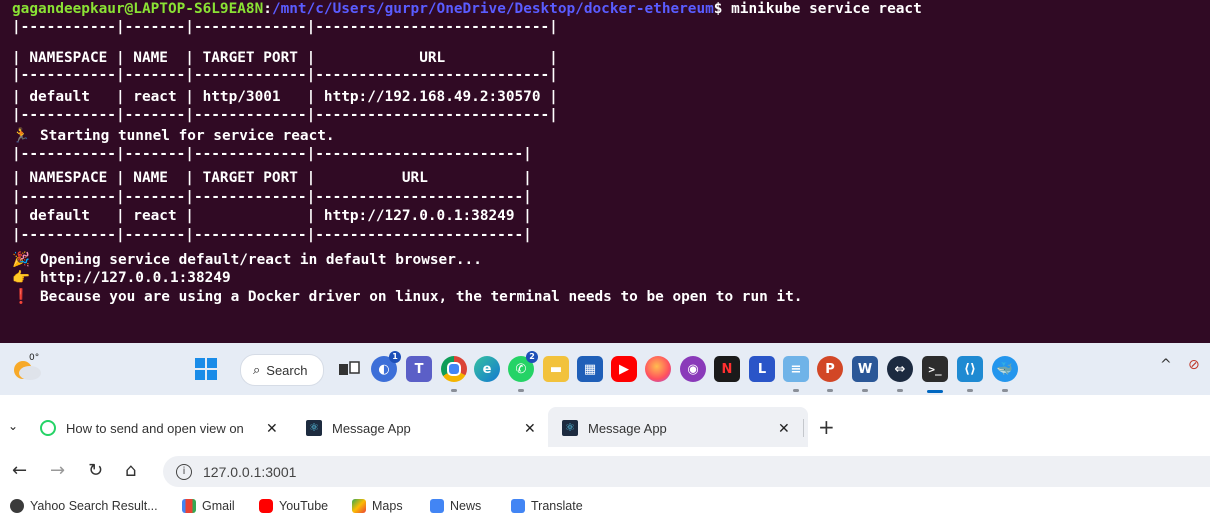 The height and width of the screenshot is (522, 1210). Describe the element at coordinates (557, 506) in the screenshot. I see `bookmark-label: Translate` at that location.